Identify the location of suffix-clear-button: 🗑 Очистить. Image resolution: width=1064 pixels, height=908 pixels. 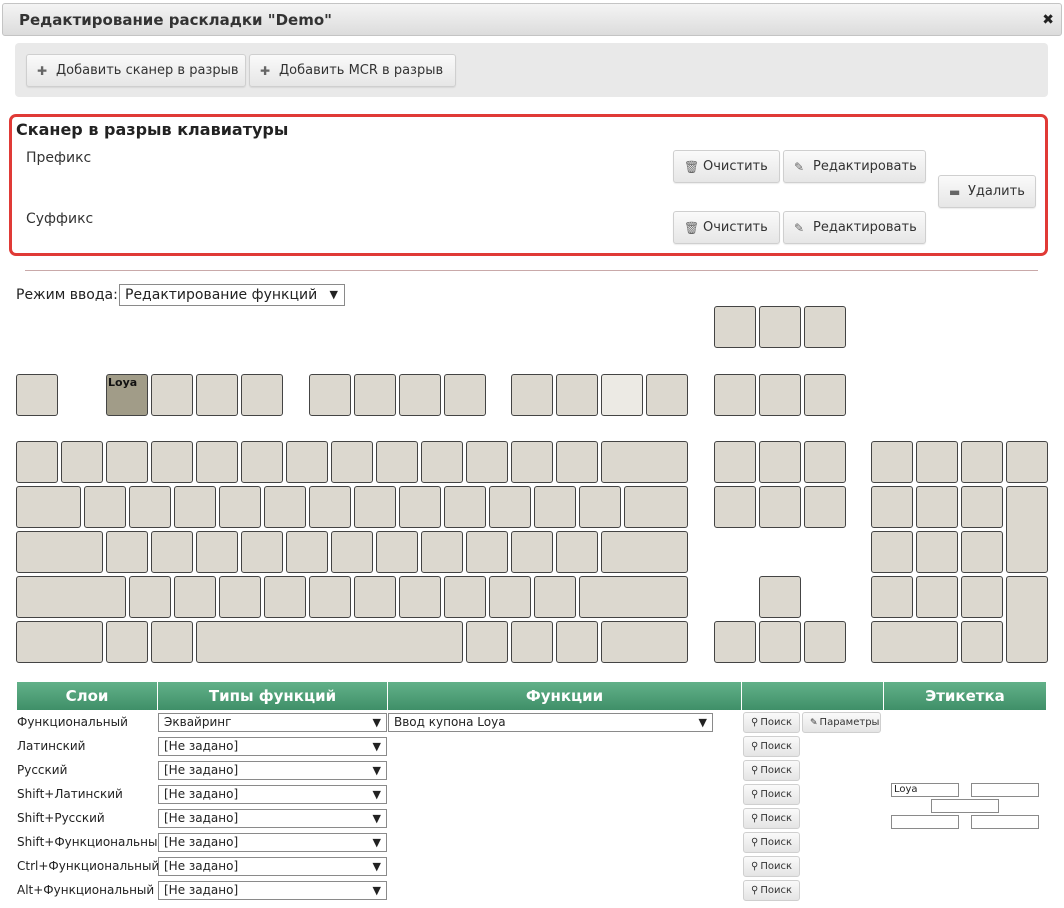
(726, 227).